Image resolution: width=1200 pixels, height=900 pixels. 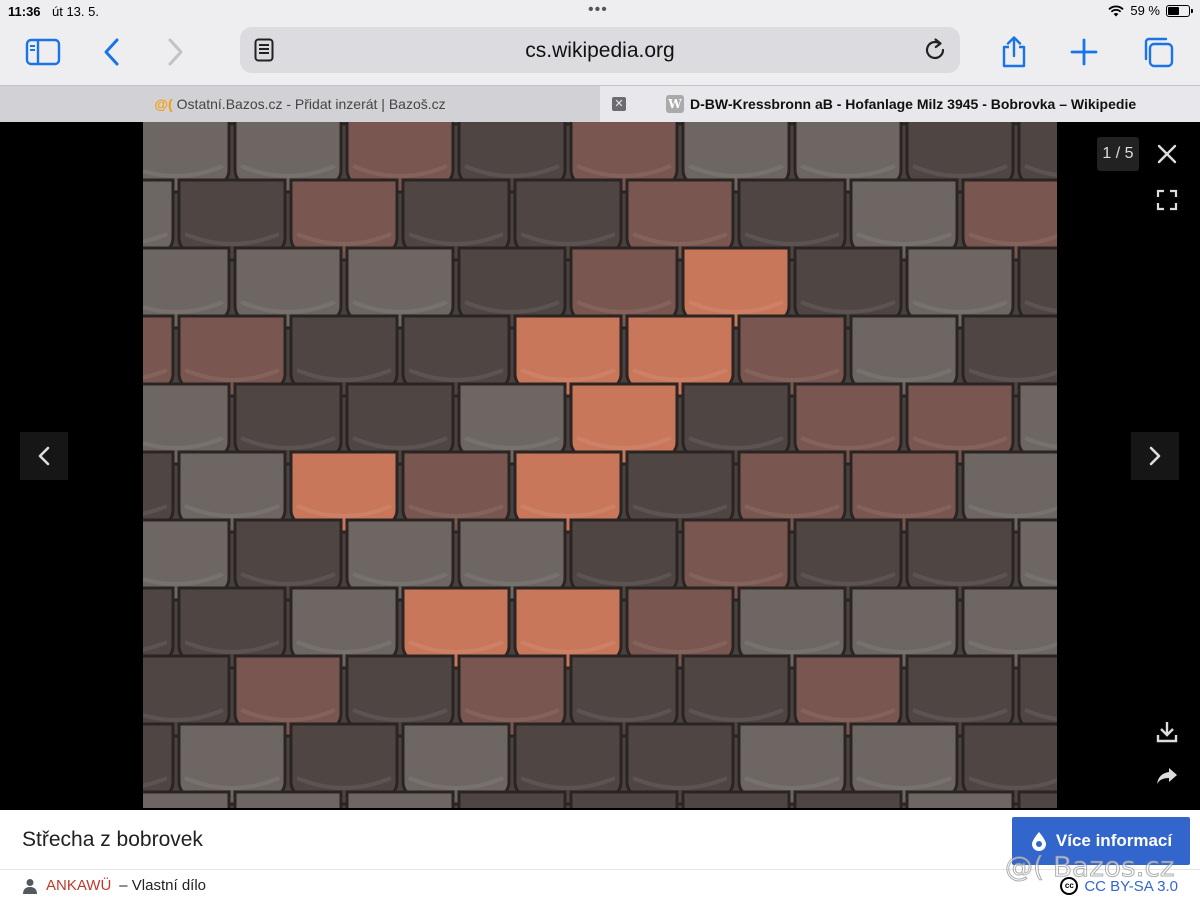 I want to click on multitasking-dots-icon: •••, so click(x=598, y=10).